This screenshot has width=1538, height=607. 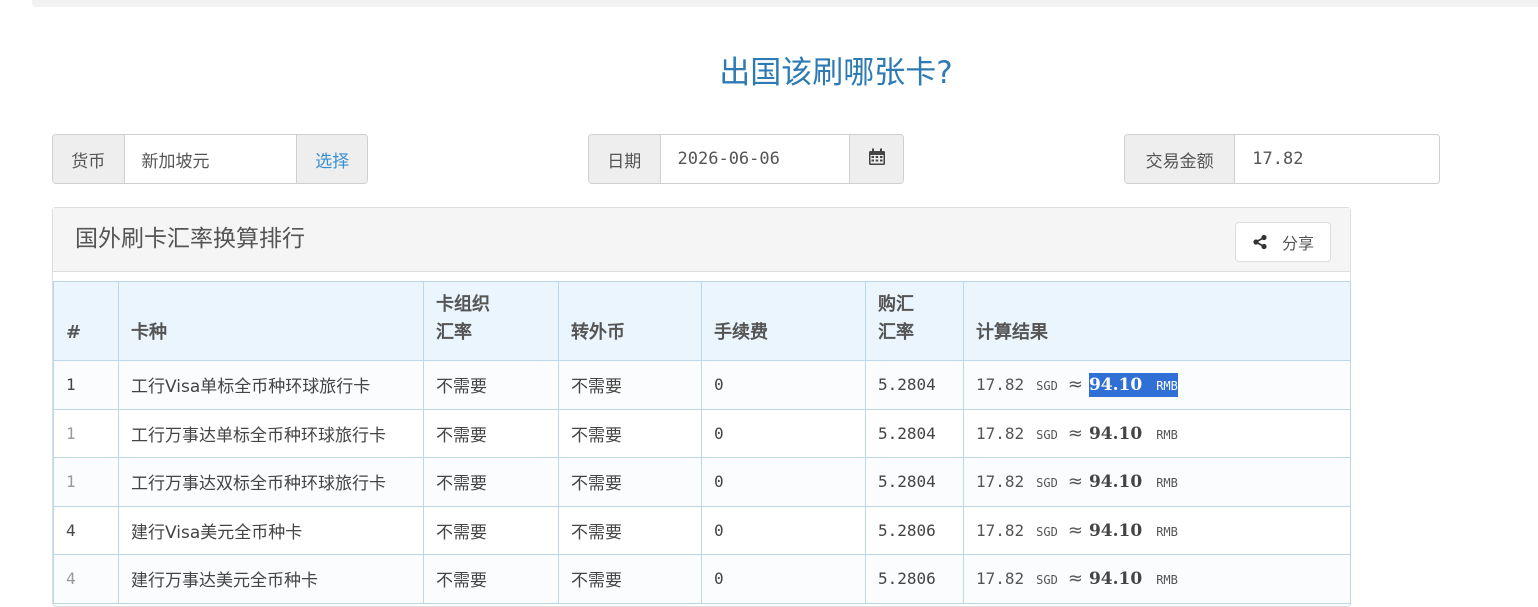 What do you see at coordinates (1260, 242) in the screenshot?
I see `share-icon` at bounding box center [1260, 242].